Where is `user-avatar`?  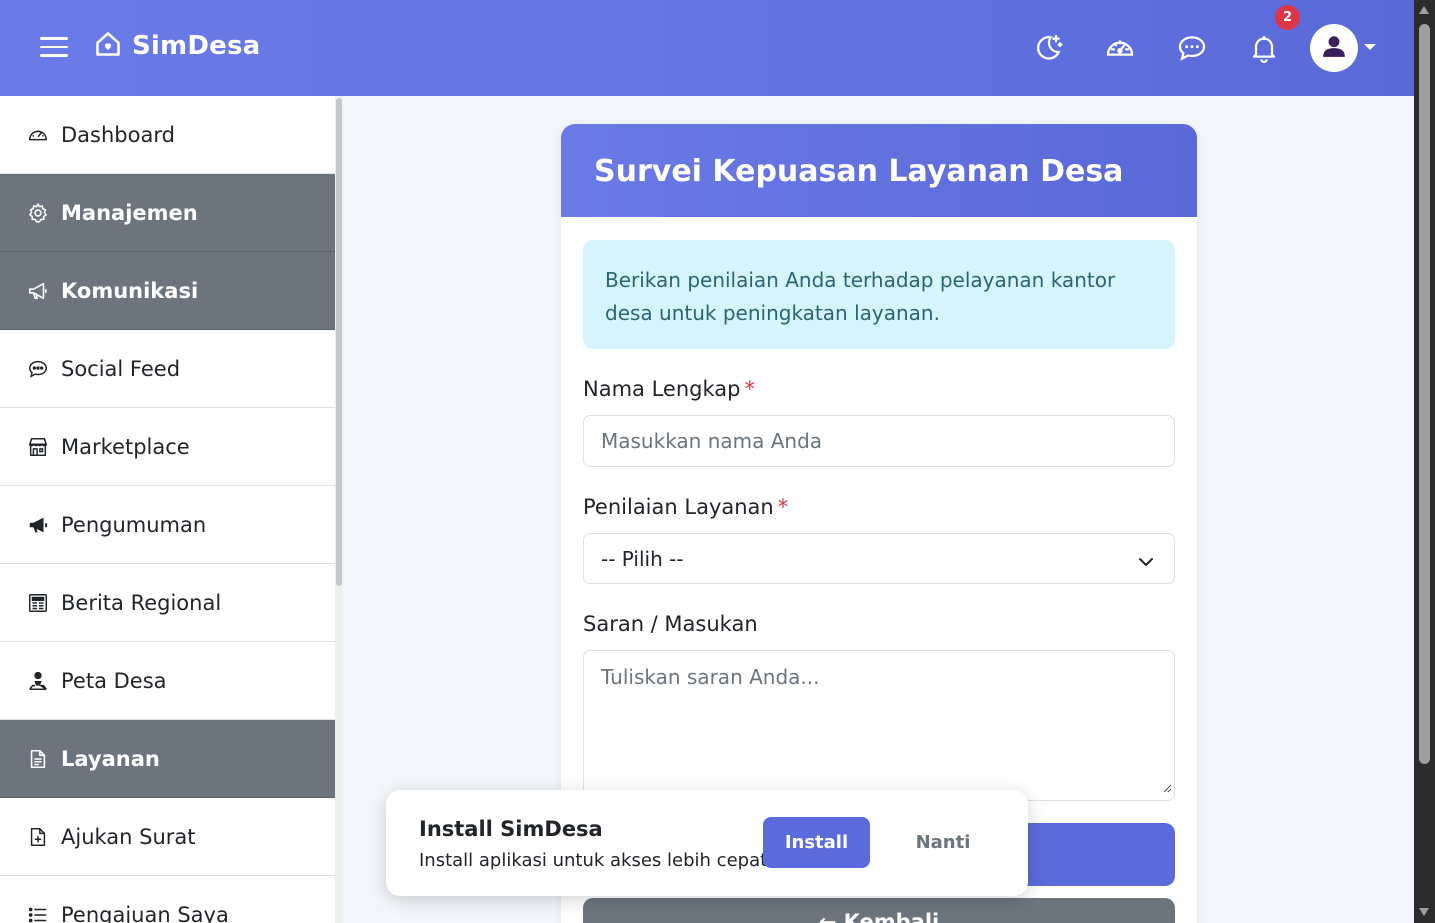 user-avatar is located at coordinates (1334, 48).